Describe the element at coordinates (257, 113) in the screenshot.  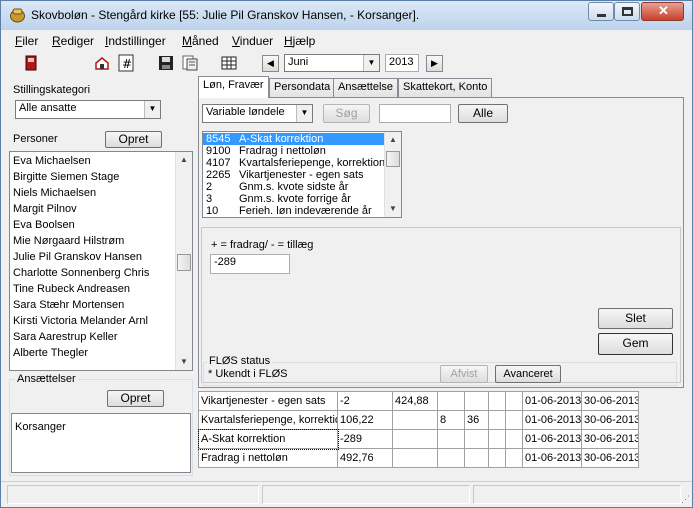
I see `loendele-filter-select: Variable løndele ▼` at that location.